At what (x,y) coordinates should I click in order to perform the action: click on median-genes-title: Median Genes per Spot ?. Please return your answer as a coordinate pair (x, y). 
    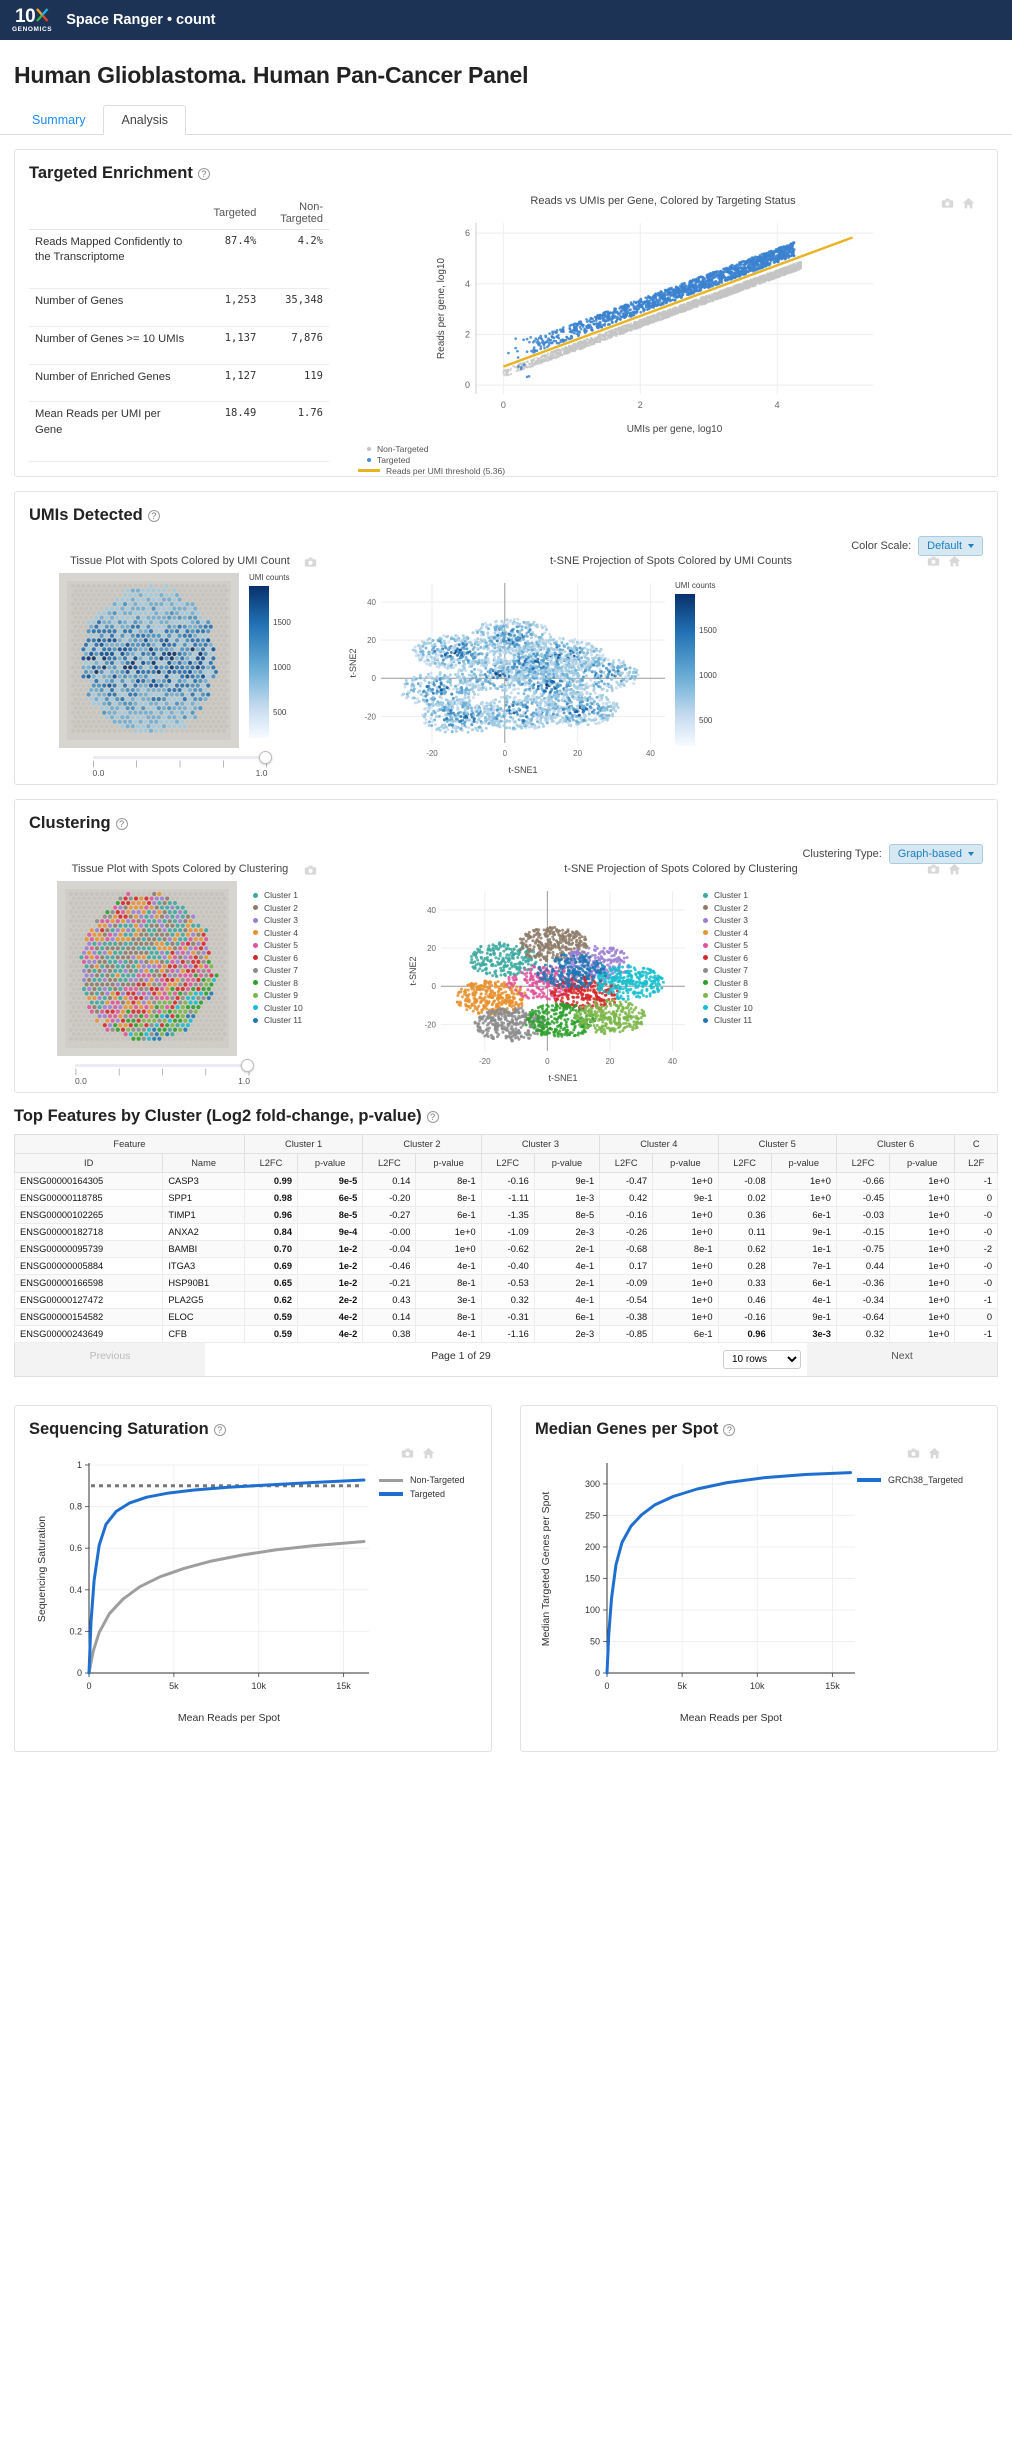
    Looking at the image, I should click on (759, 1424).